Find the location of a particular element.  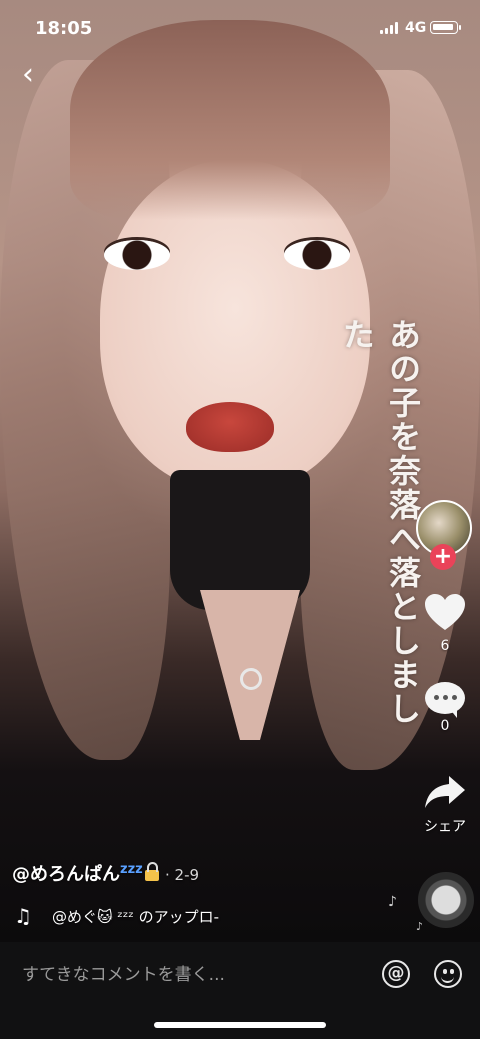

like-count: 6 is located at coordinates (445, 646).